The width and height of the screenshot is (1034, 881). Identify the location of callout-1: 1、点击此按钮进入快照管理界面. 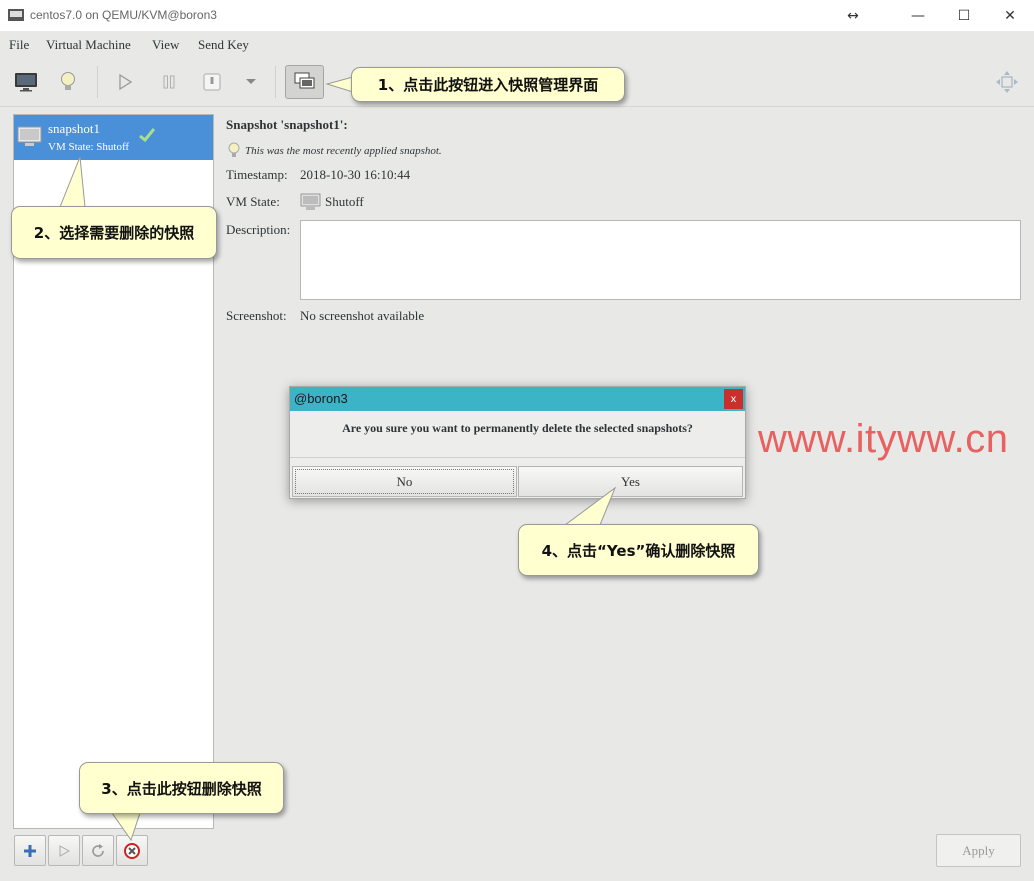
(488, 84).